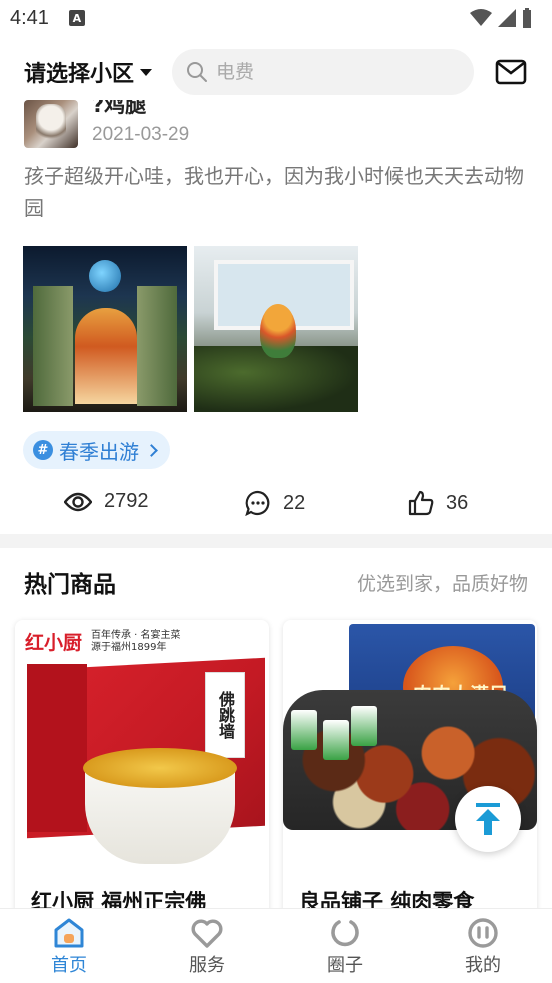 Image resolution: width=552 pixels, height=983 pixels. I want to click on nav-circle-label: 圈子, so click(345, 965).